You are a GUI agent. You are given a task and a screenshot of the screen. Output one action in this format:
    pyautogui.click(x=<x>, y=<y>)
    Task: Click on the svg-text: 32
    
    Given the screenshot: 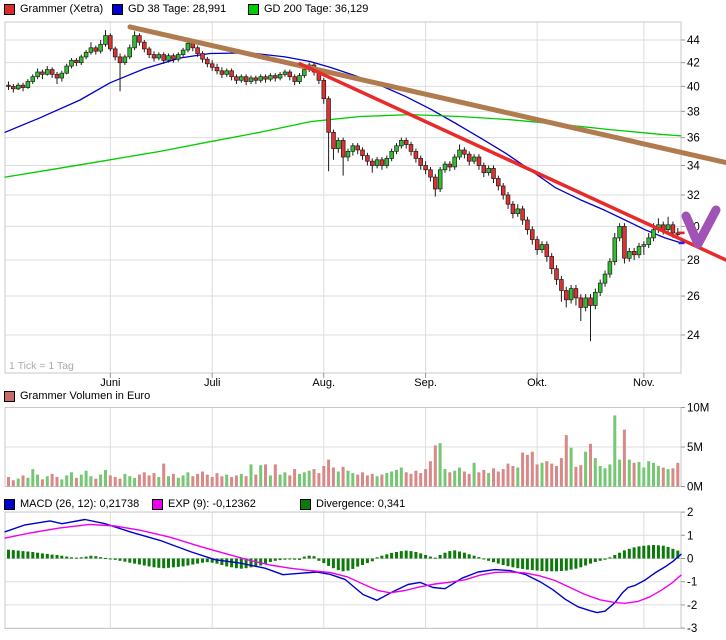 What is the action you would take?
    pyautogui.click(x=693, y=196)
    